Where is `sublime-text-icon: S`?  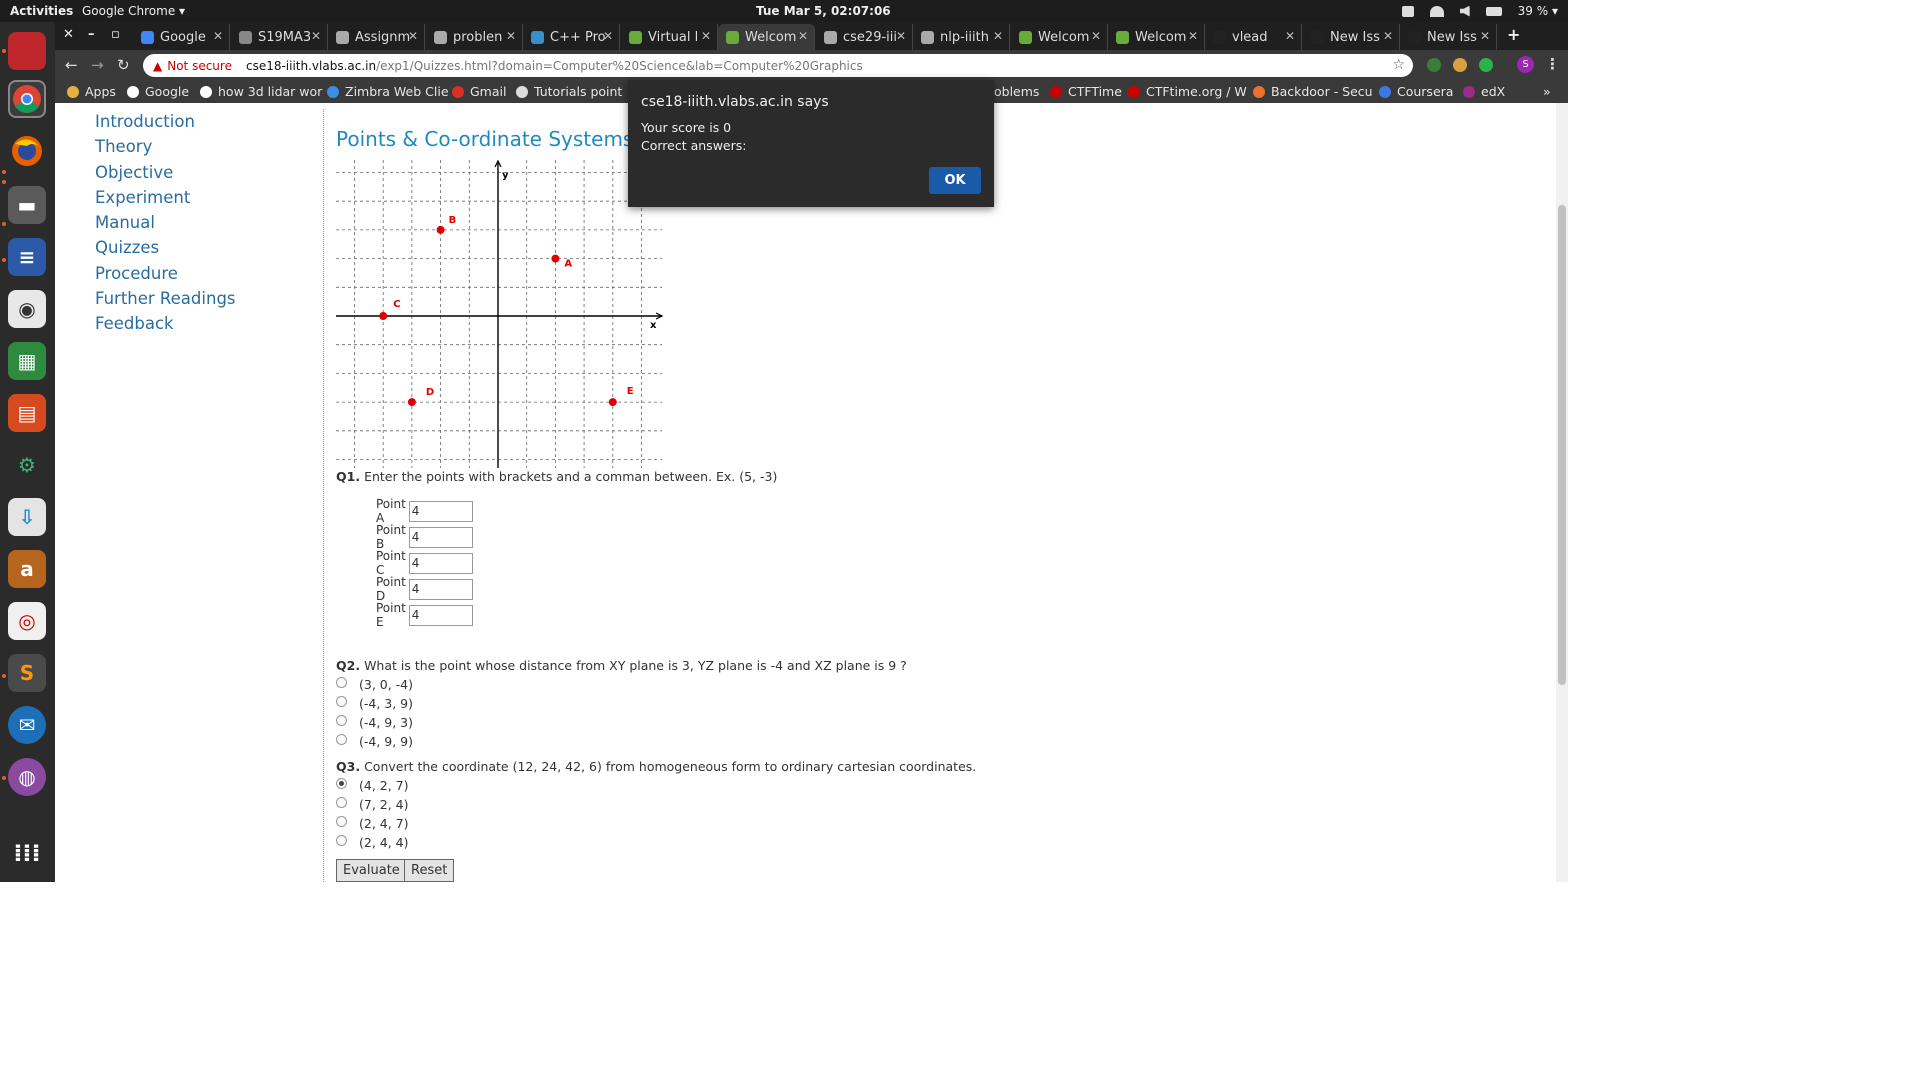
sublime-text-icon: S is located at coordinates (27, 673).